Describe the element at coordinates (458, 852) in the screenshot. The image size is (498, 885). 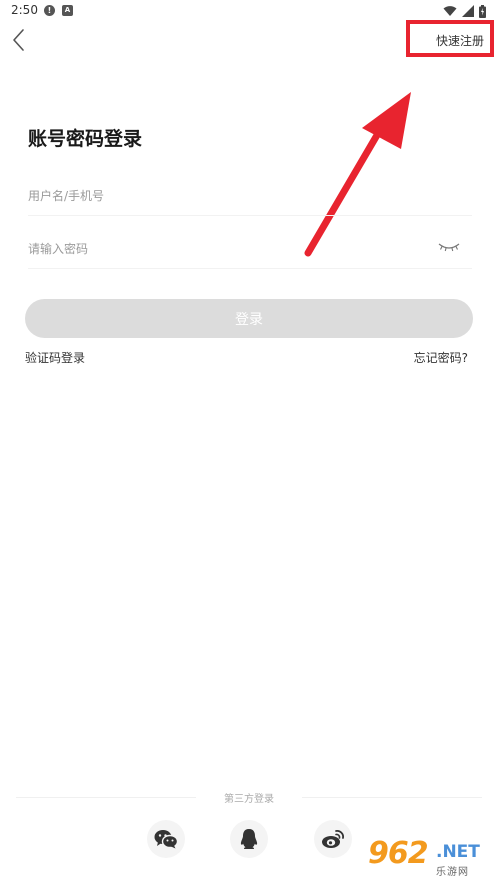
I see `watermark-suffix: .NET` at that location.